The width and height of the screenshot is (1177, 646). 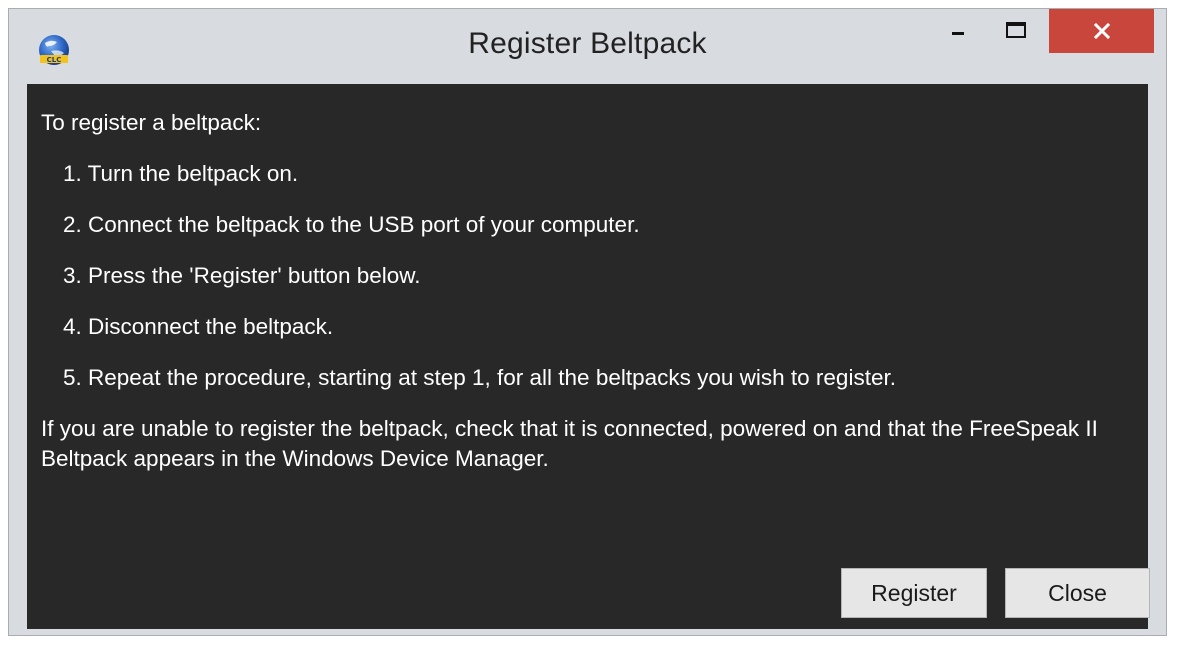 I want to click on step-4: 4. Disconnect the beltpack., so click(x=198, y=326).